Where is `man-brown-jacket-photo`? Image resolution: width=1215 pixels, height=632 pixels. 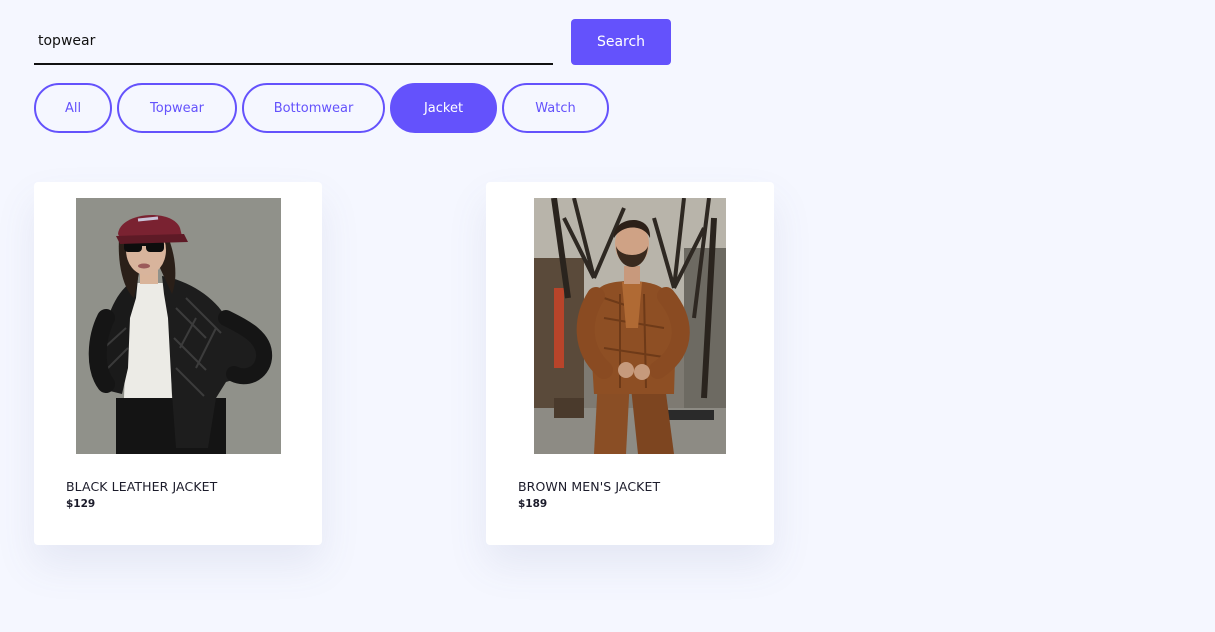
man-brown-jacket-photo is located at coordinates (630, 326).